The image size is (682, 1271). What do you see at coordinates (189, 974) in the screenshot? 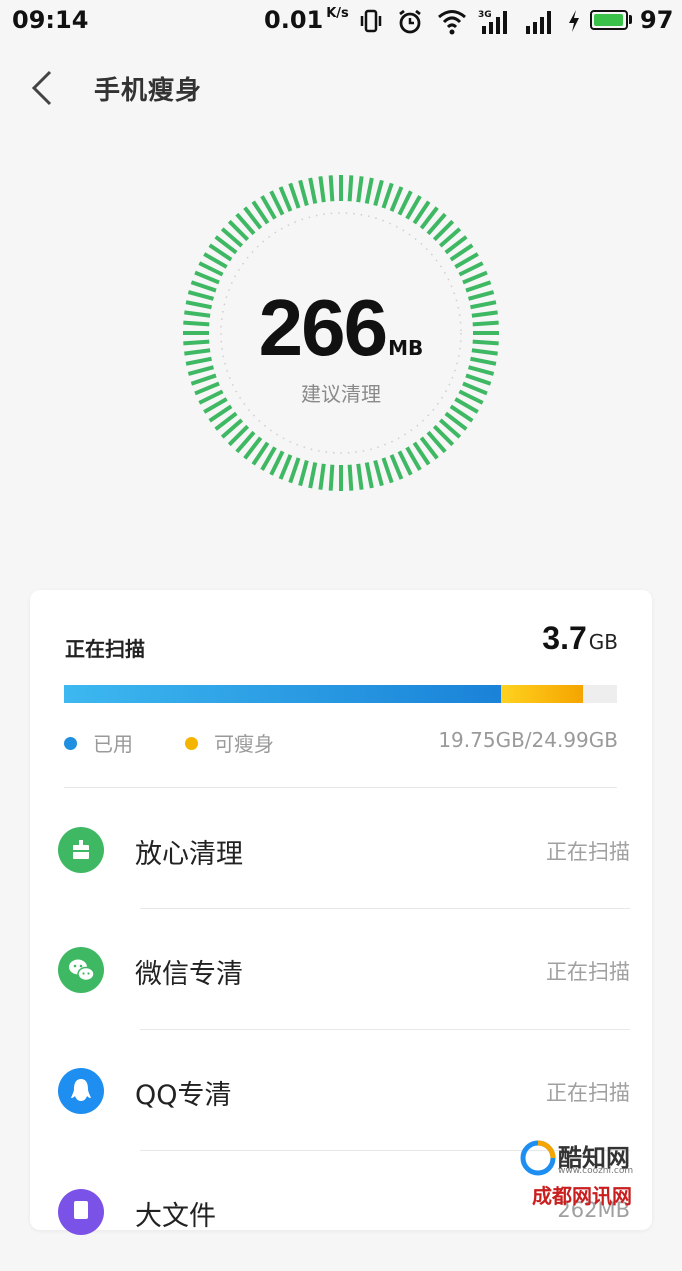
I see `item-label: 微信专清` at bounding box center [189, 974].